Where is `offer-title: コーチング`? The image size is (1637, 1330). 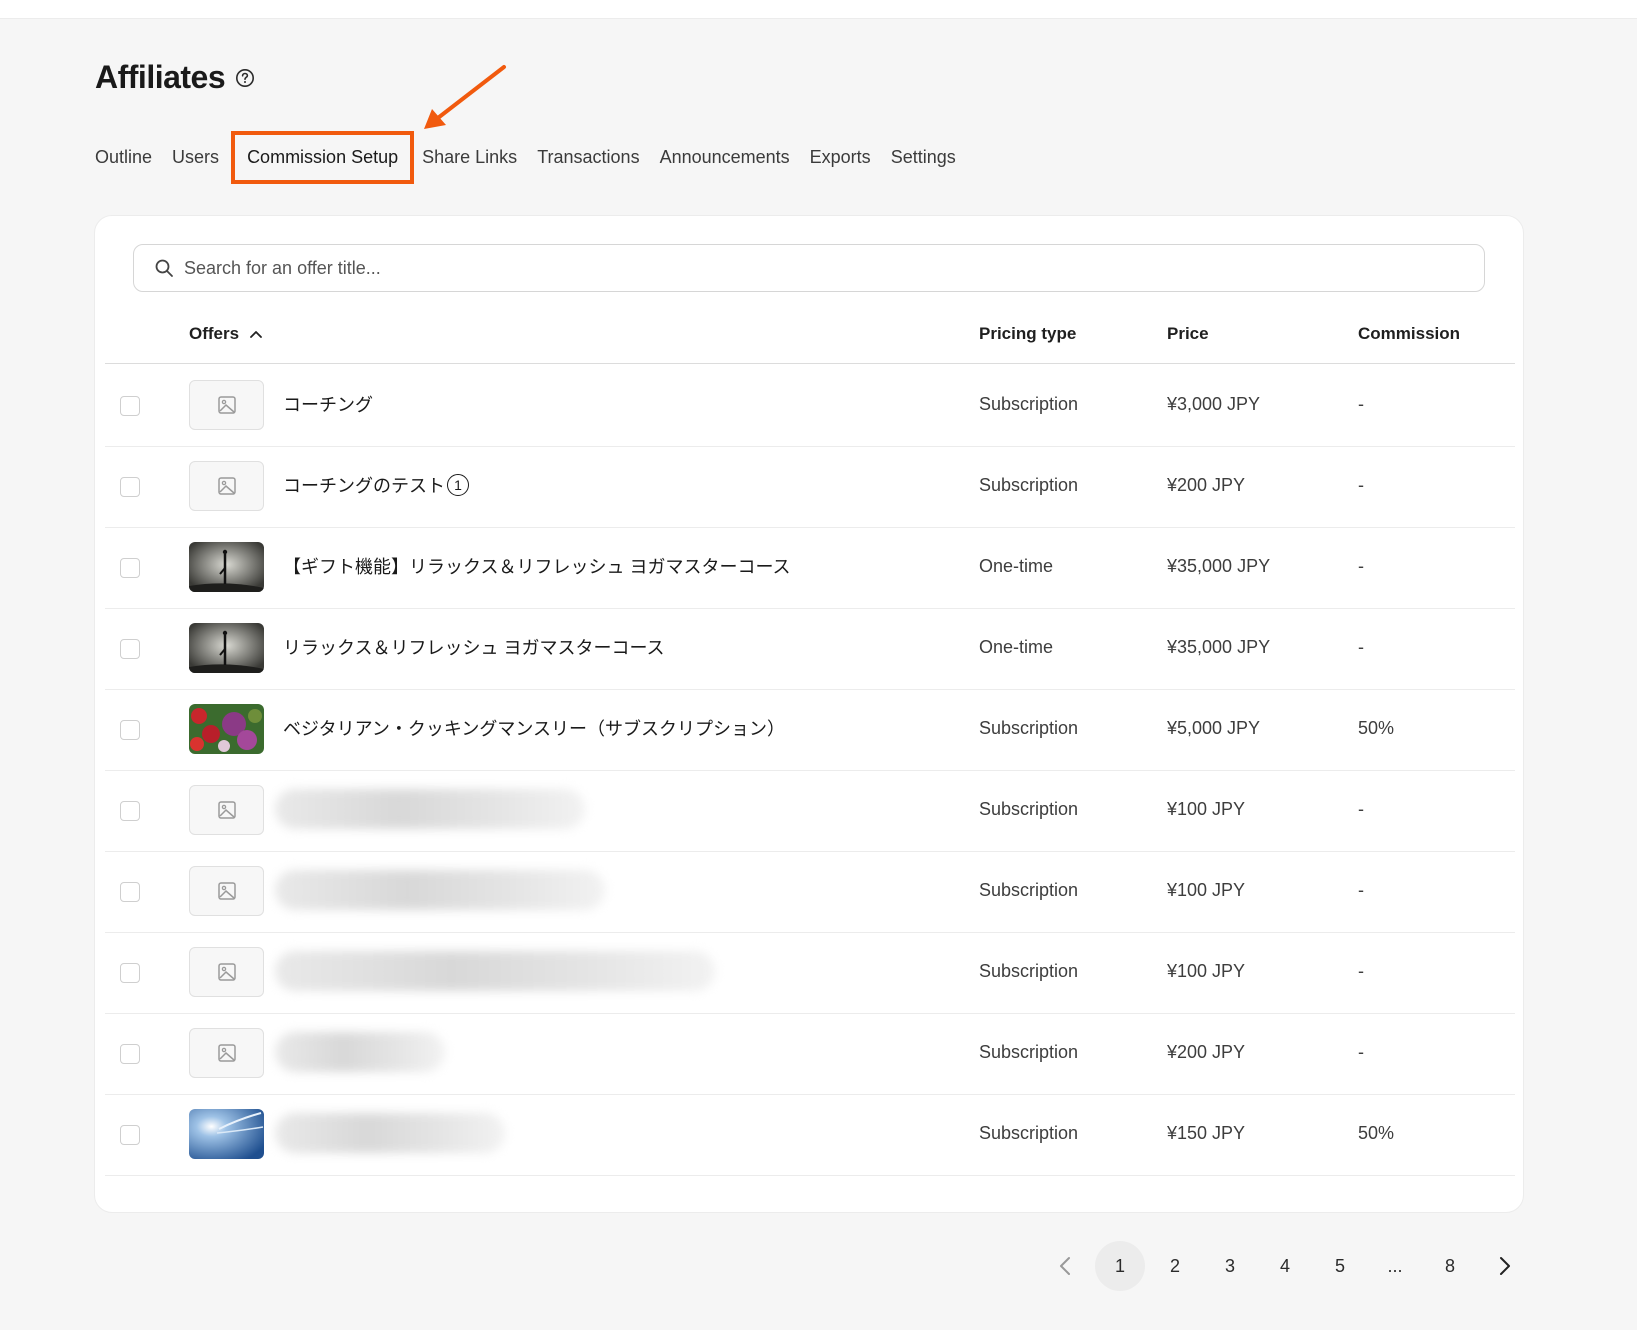
offer-title: コーチング is located at coordinates (328, 404).